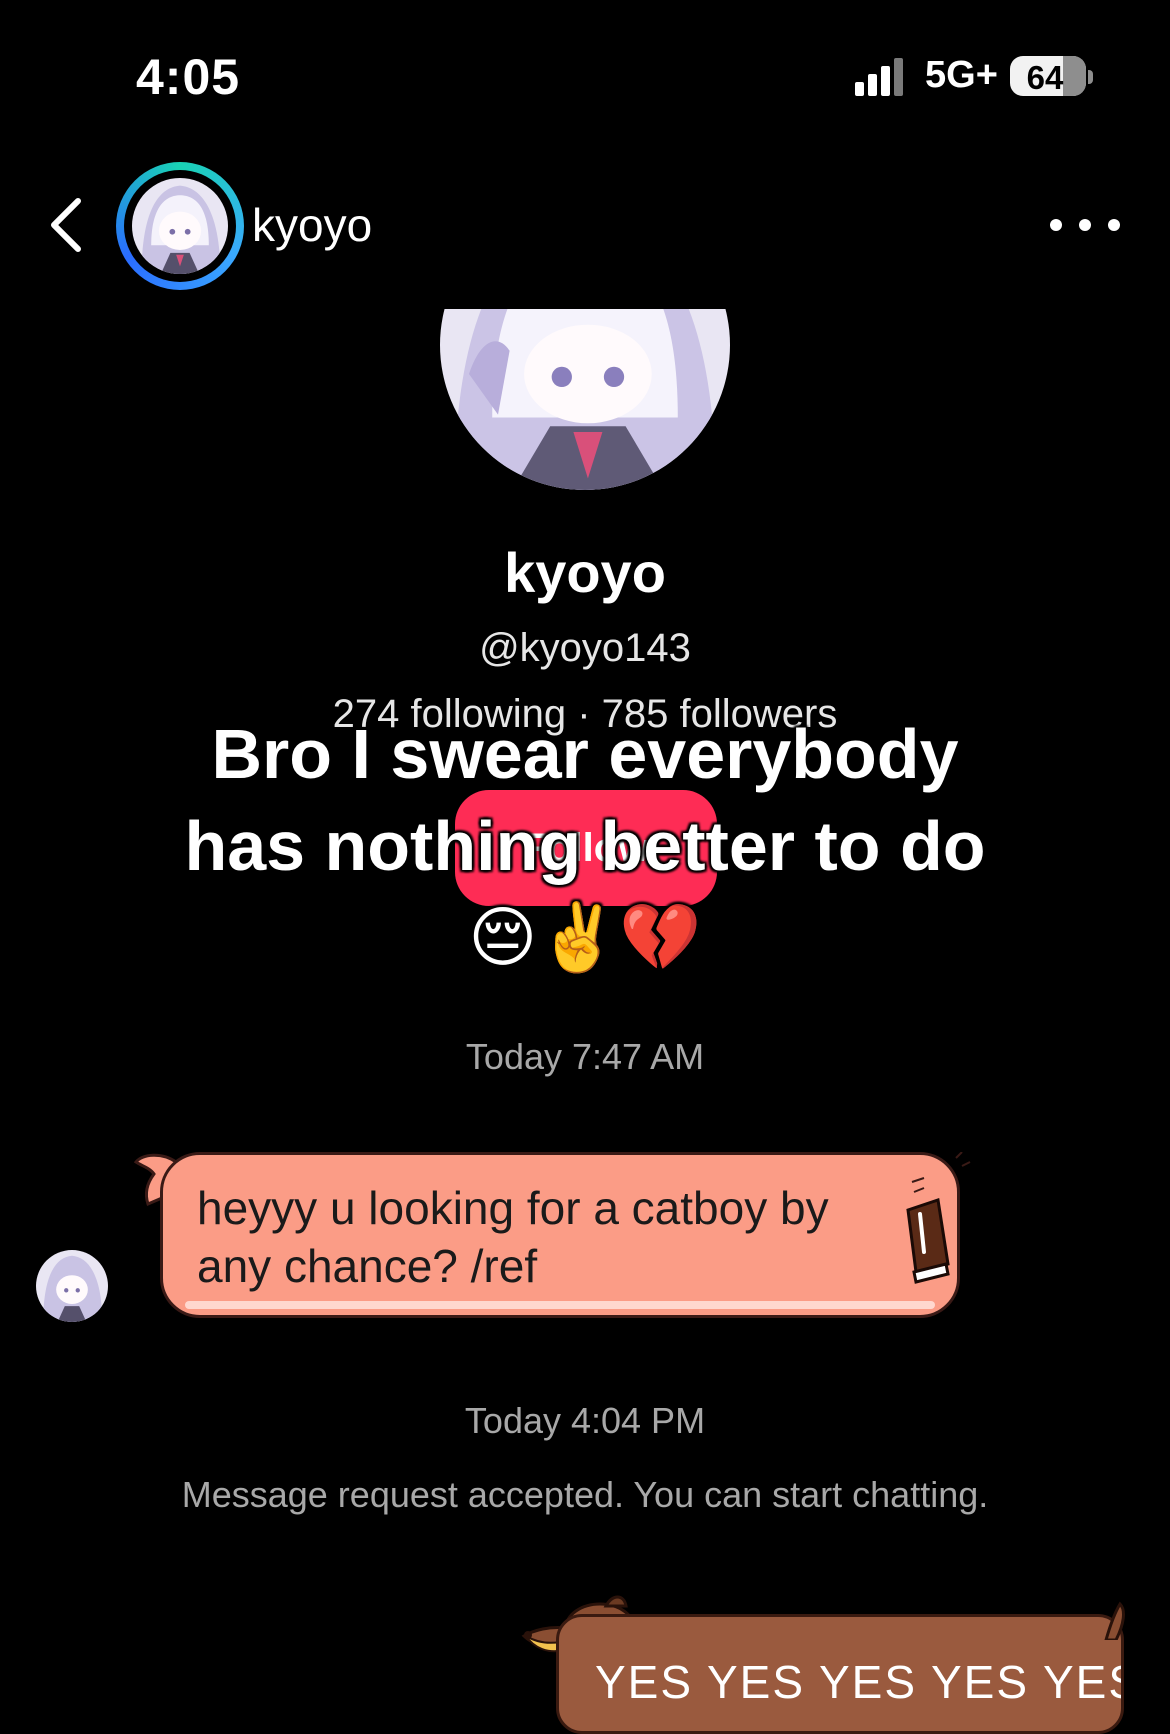  I want to click on battery-level: 64, so click(1045, 77).